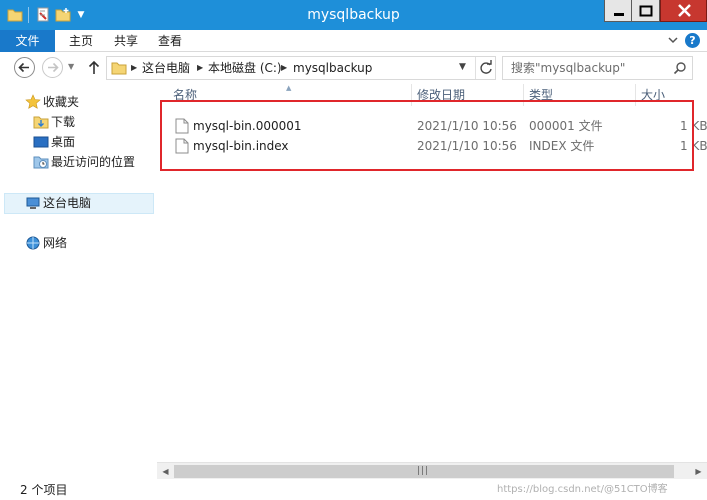 Image resolution: width=707 pixels, height=500 pixels. What do you see at coordinates (93, 162) in the screenshot?
I see `nav-label: 最近访问的位置` at bounding box center [93, 162].